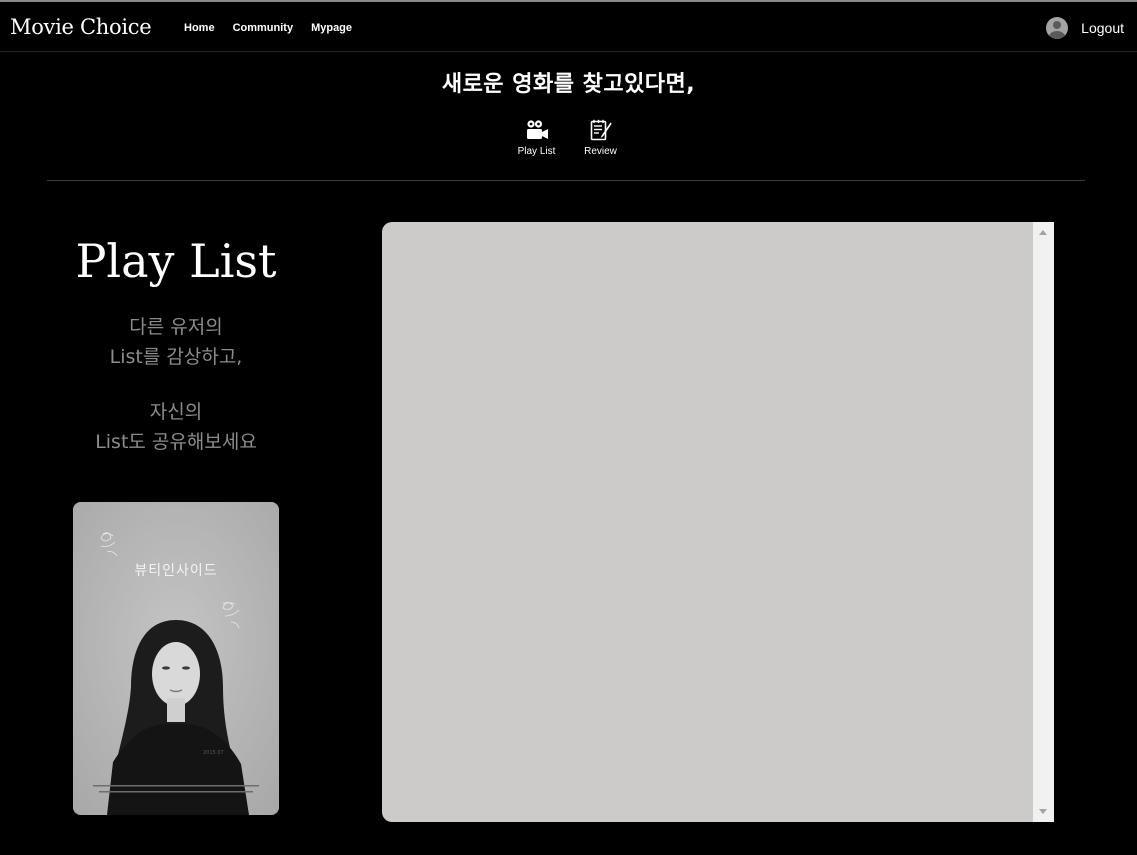 This screenshot has height=855, width=1137. Describe the element at coordinates (566, 180) in the screenshot. I see `section-divider` at that location.